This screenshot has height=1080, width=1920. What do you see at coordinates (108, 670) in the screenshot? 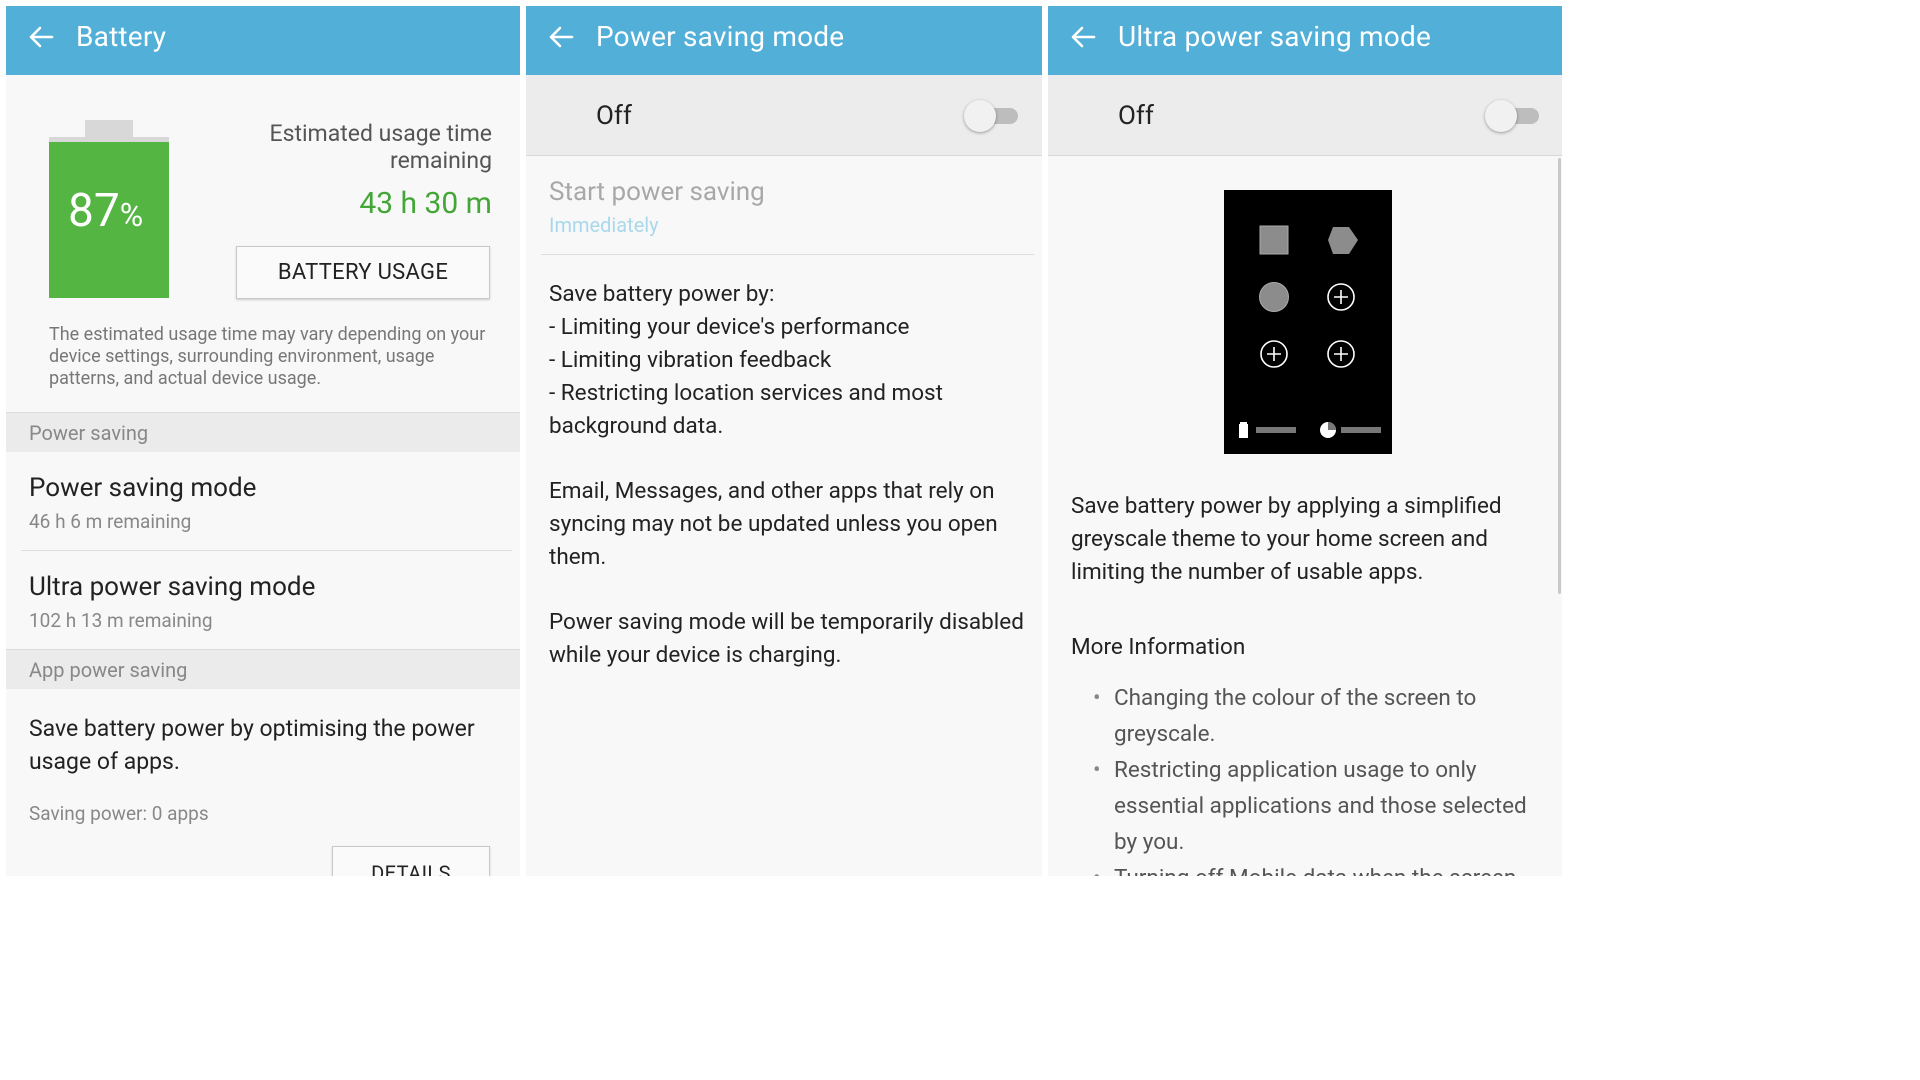
I see `section-header-label: App power saving` at bounding box center [108, 670].